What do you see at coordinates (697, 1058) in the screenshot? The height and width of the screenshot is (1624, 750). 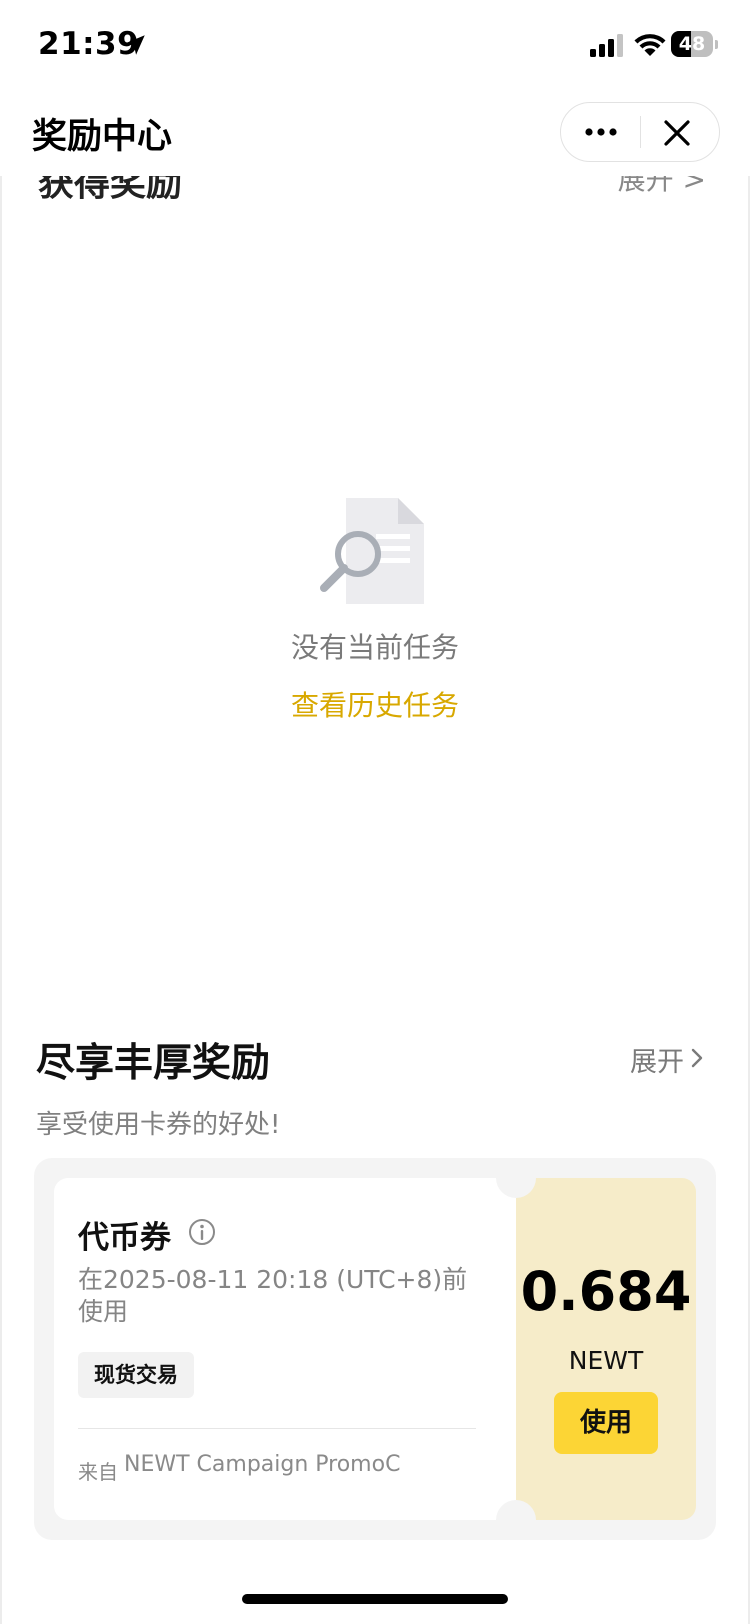 I see `chevron-right-icon` at bounding box center [697, 1058].